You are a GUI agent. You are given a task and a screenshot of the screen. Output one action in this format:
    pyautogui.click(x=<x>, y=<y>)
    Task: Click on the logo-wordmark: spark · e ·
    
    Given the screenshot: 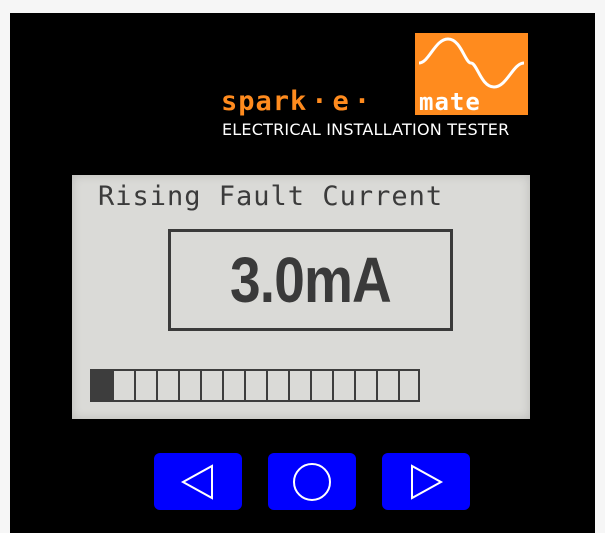 What is the action you would take?
    pyautogui.click(x=296, y=102)
    